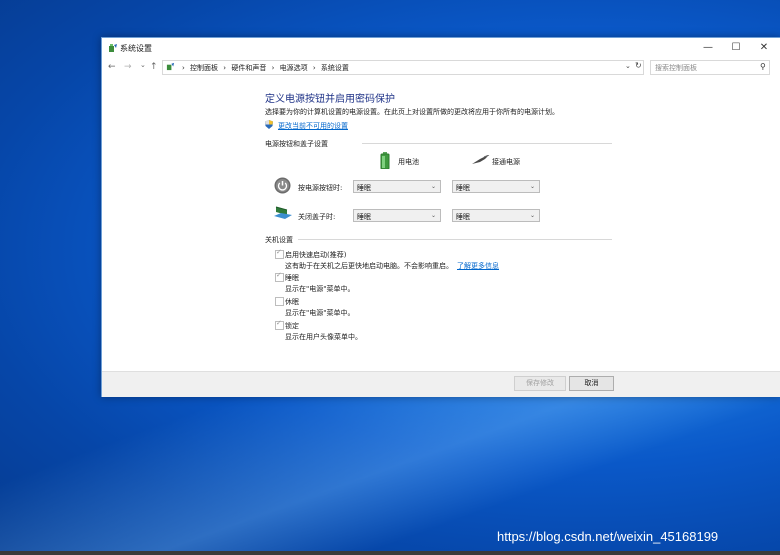 This screenshot has height=555, width=780. Describe the element at coordinates (764, 48) in the screenshot. I see `close-button: ✕` at that location.